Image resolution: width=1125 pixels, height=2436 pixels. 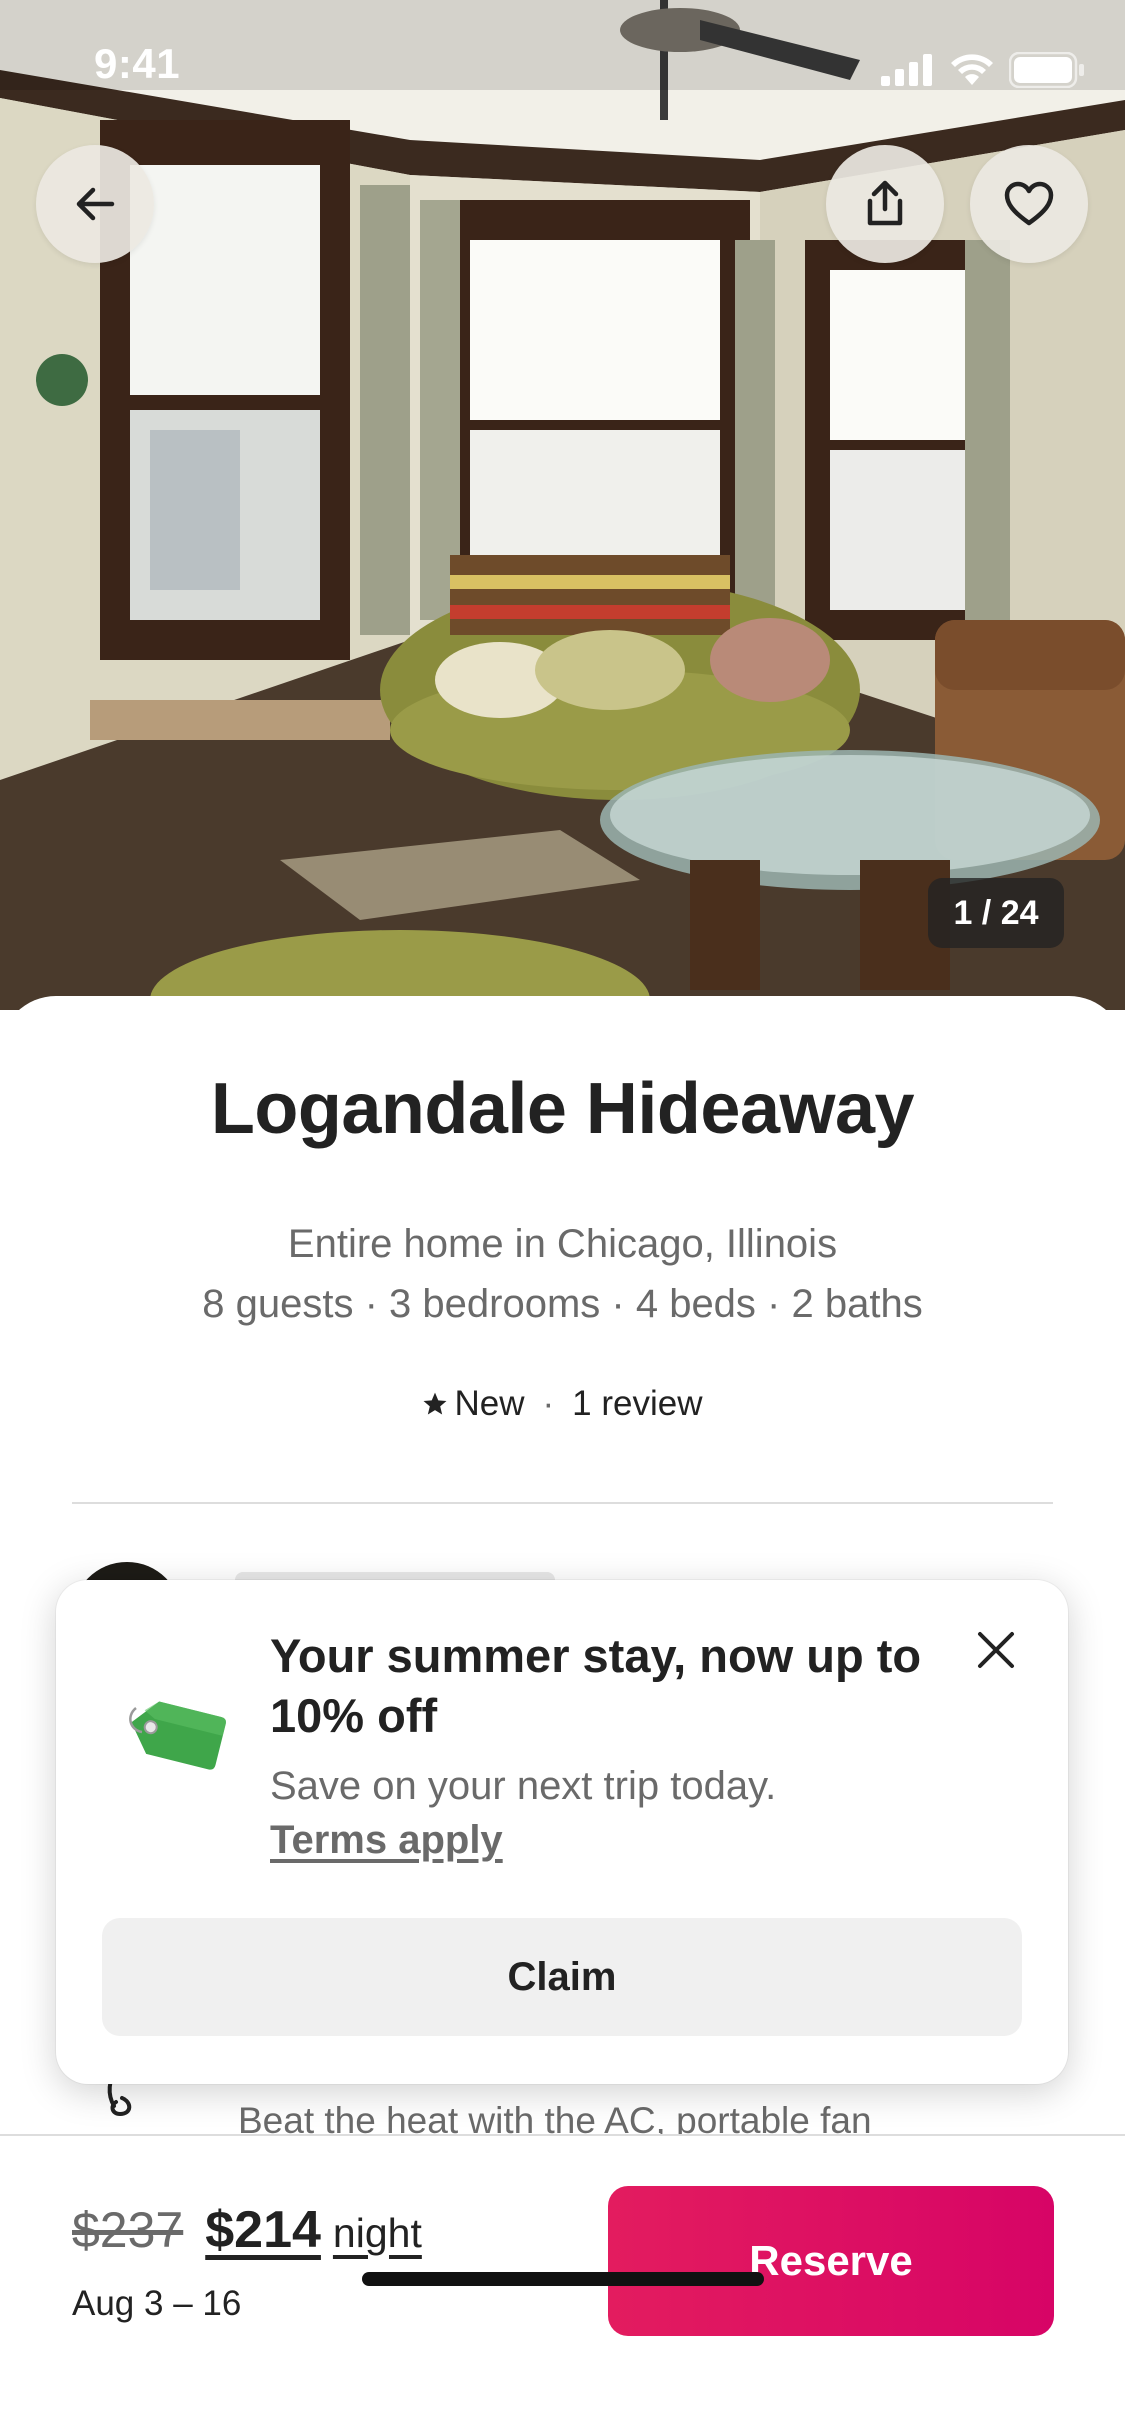 I want to click on close-promo-button, so click(x=996, y=1650).